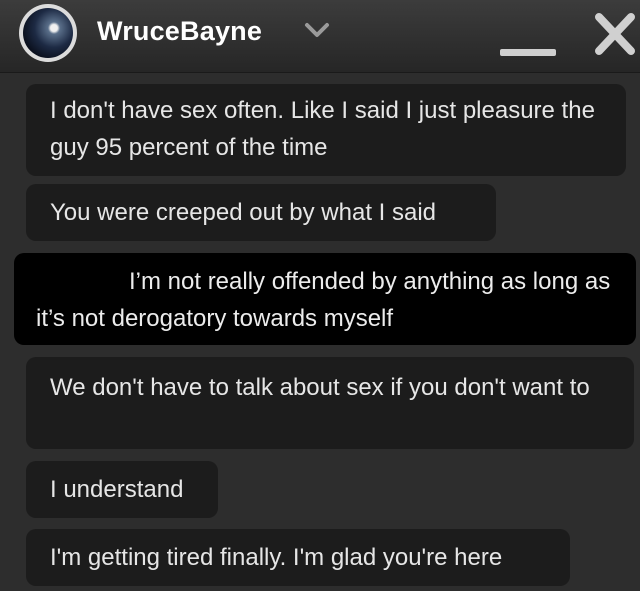 The width and height of the screenshot is (640, 591). Describe the element at coordinates (615, 34) in the screenshot. I see `close-icon` at that location.